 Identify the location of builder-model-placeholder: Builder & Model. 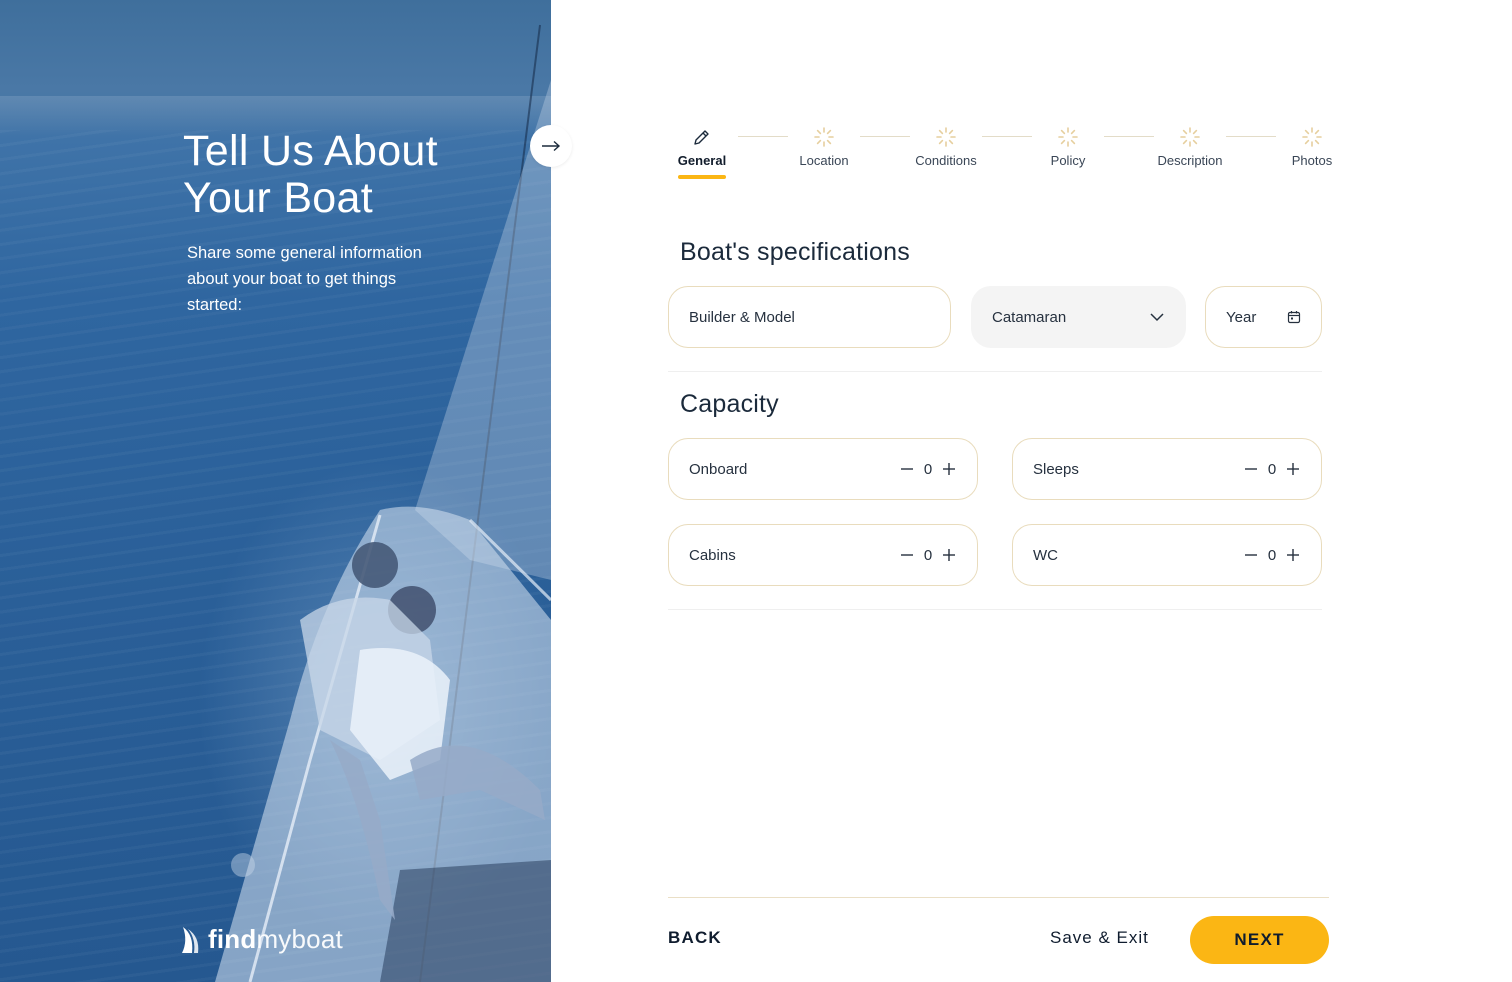
(742, 317).